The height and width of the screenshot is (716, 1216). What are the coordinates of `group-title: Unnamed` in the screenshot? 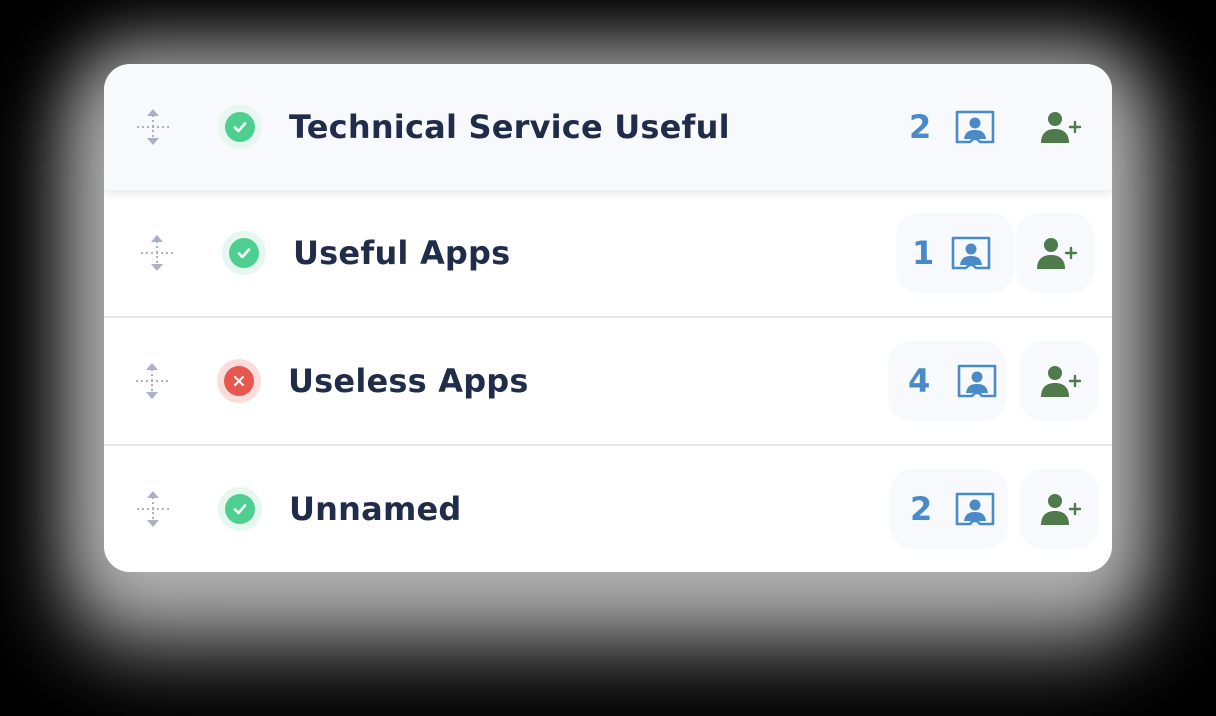 It's located at (375, 509).